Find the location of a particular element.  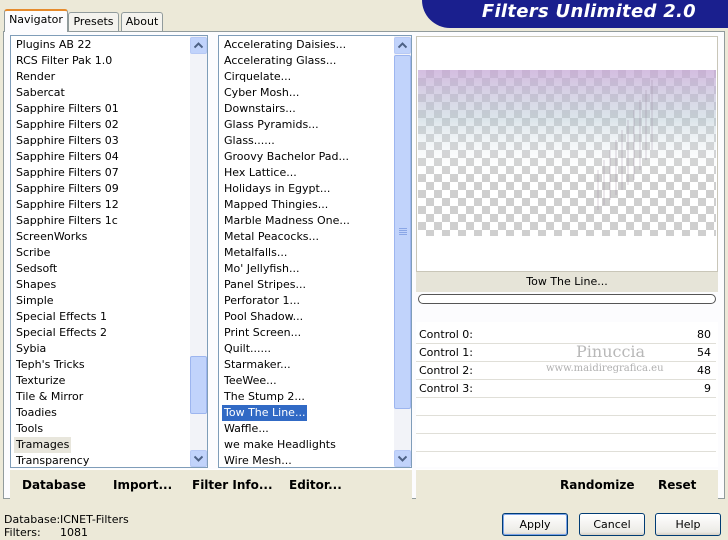

chevron-up-icon is located at coordinates (402, 45).